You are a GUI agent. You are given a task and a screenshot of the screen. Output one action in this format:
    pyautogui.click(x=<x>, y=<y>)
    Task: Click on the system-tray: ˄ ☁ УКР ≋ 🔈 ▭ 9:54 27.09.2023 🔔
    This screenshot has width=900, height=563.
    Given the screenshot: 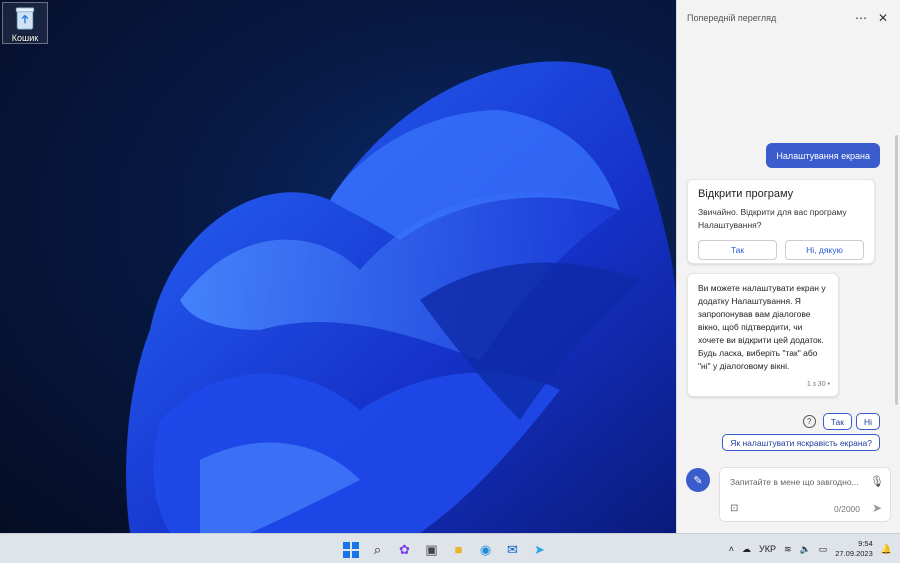 What is the action you would take?
    pyautogui.click(x=810, y=548)
    